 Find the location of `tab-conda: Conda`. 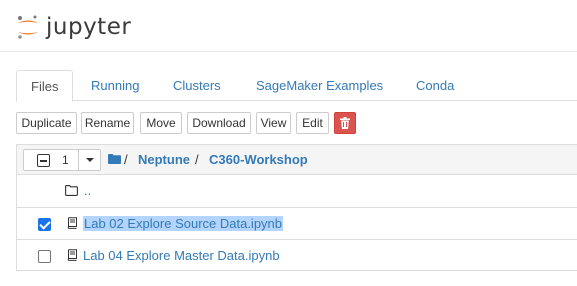

tab-conda: Conda is located at coordinates (435, 85).